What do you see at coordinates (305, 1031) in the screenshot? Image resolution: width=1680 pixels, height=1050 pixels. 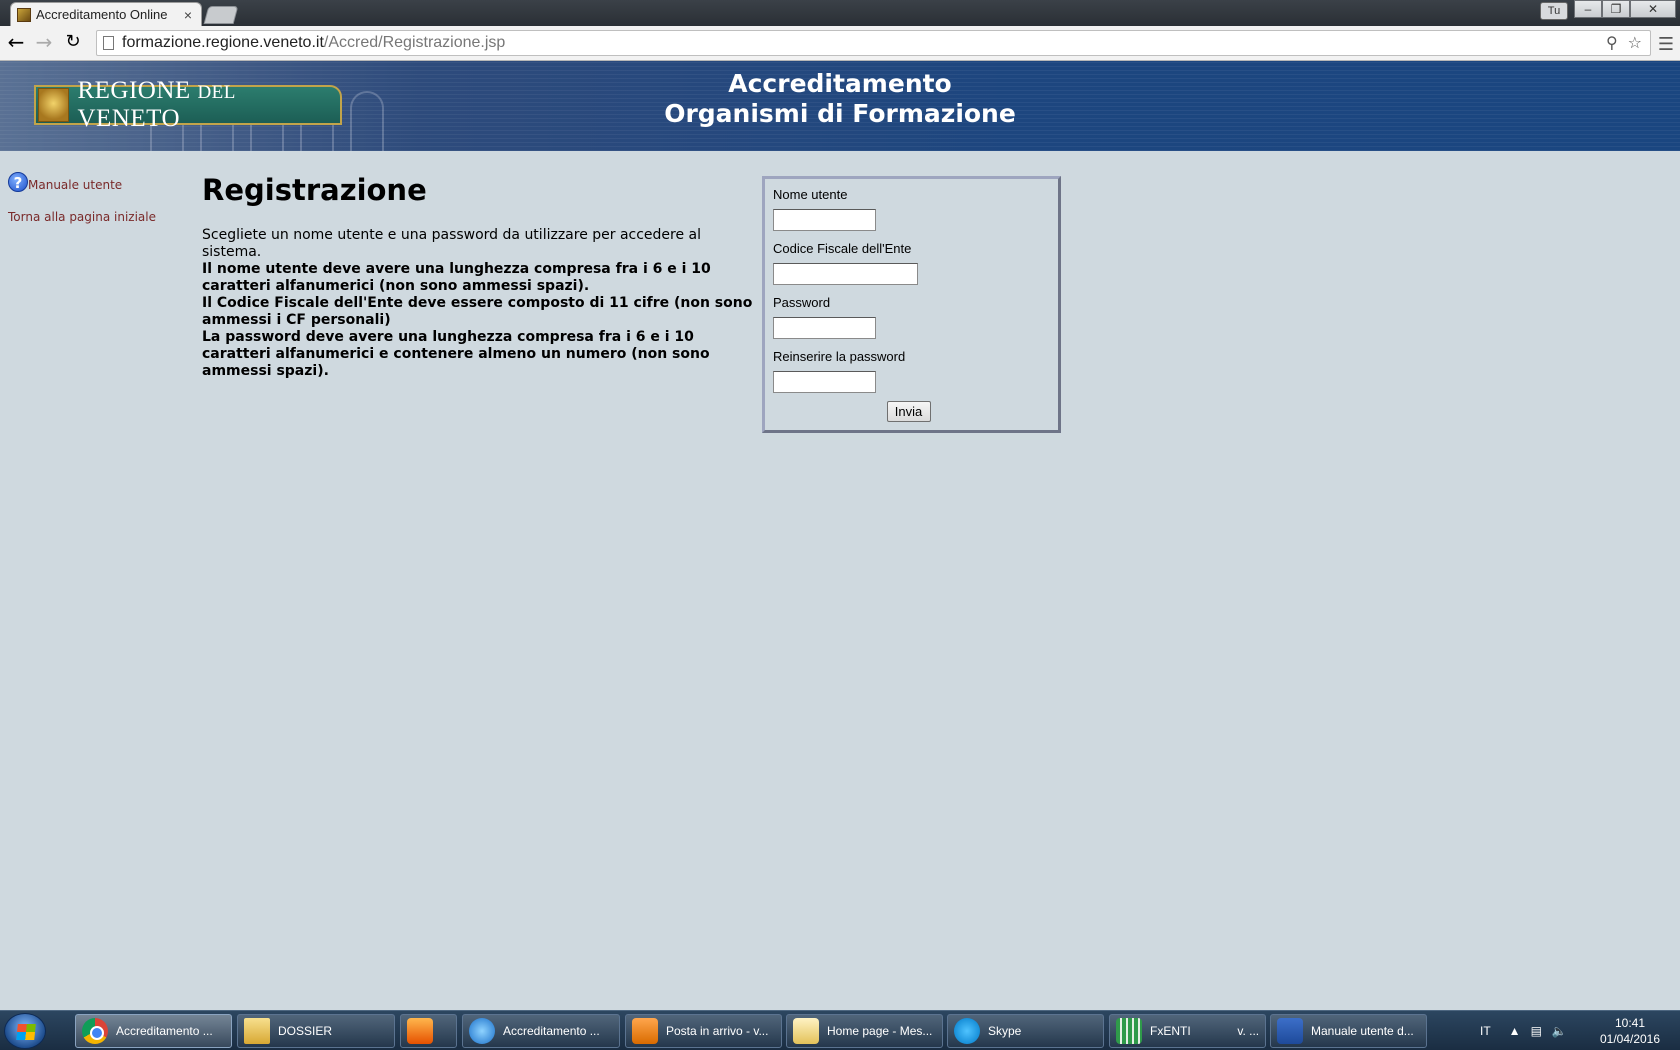 I see `taskbar-item-label: DOSSIER` at bounding box center [305, 1031].